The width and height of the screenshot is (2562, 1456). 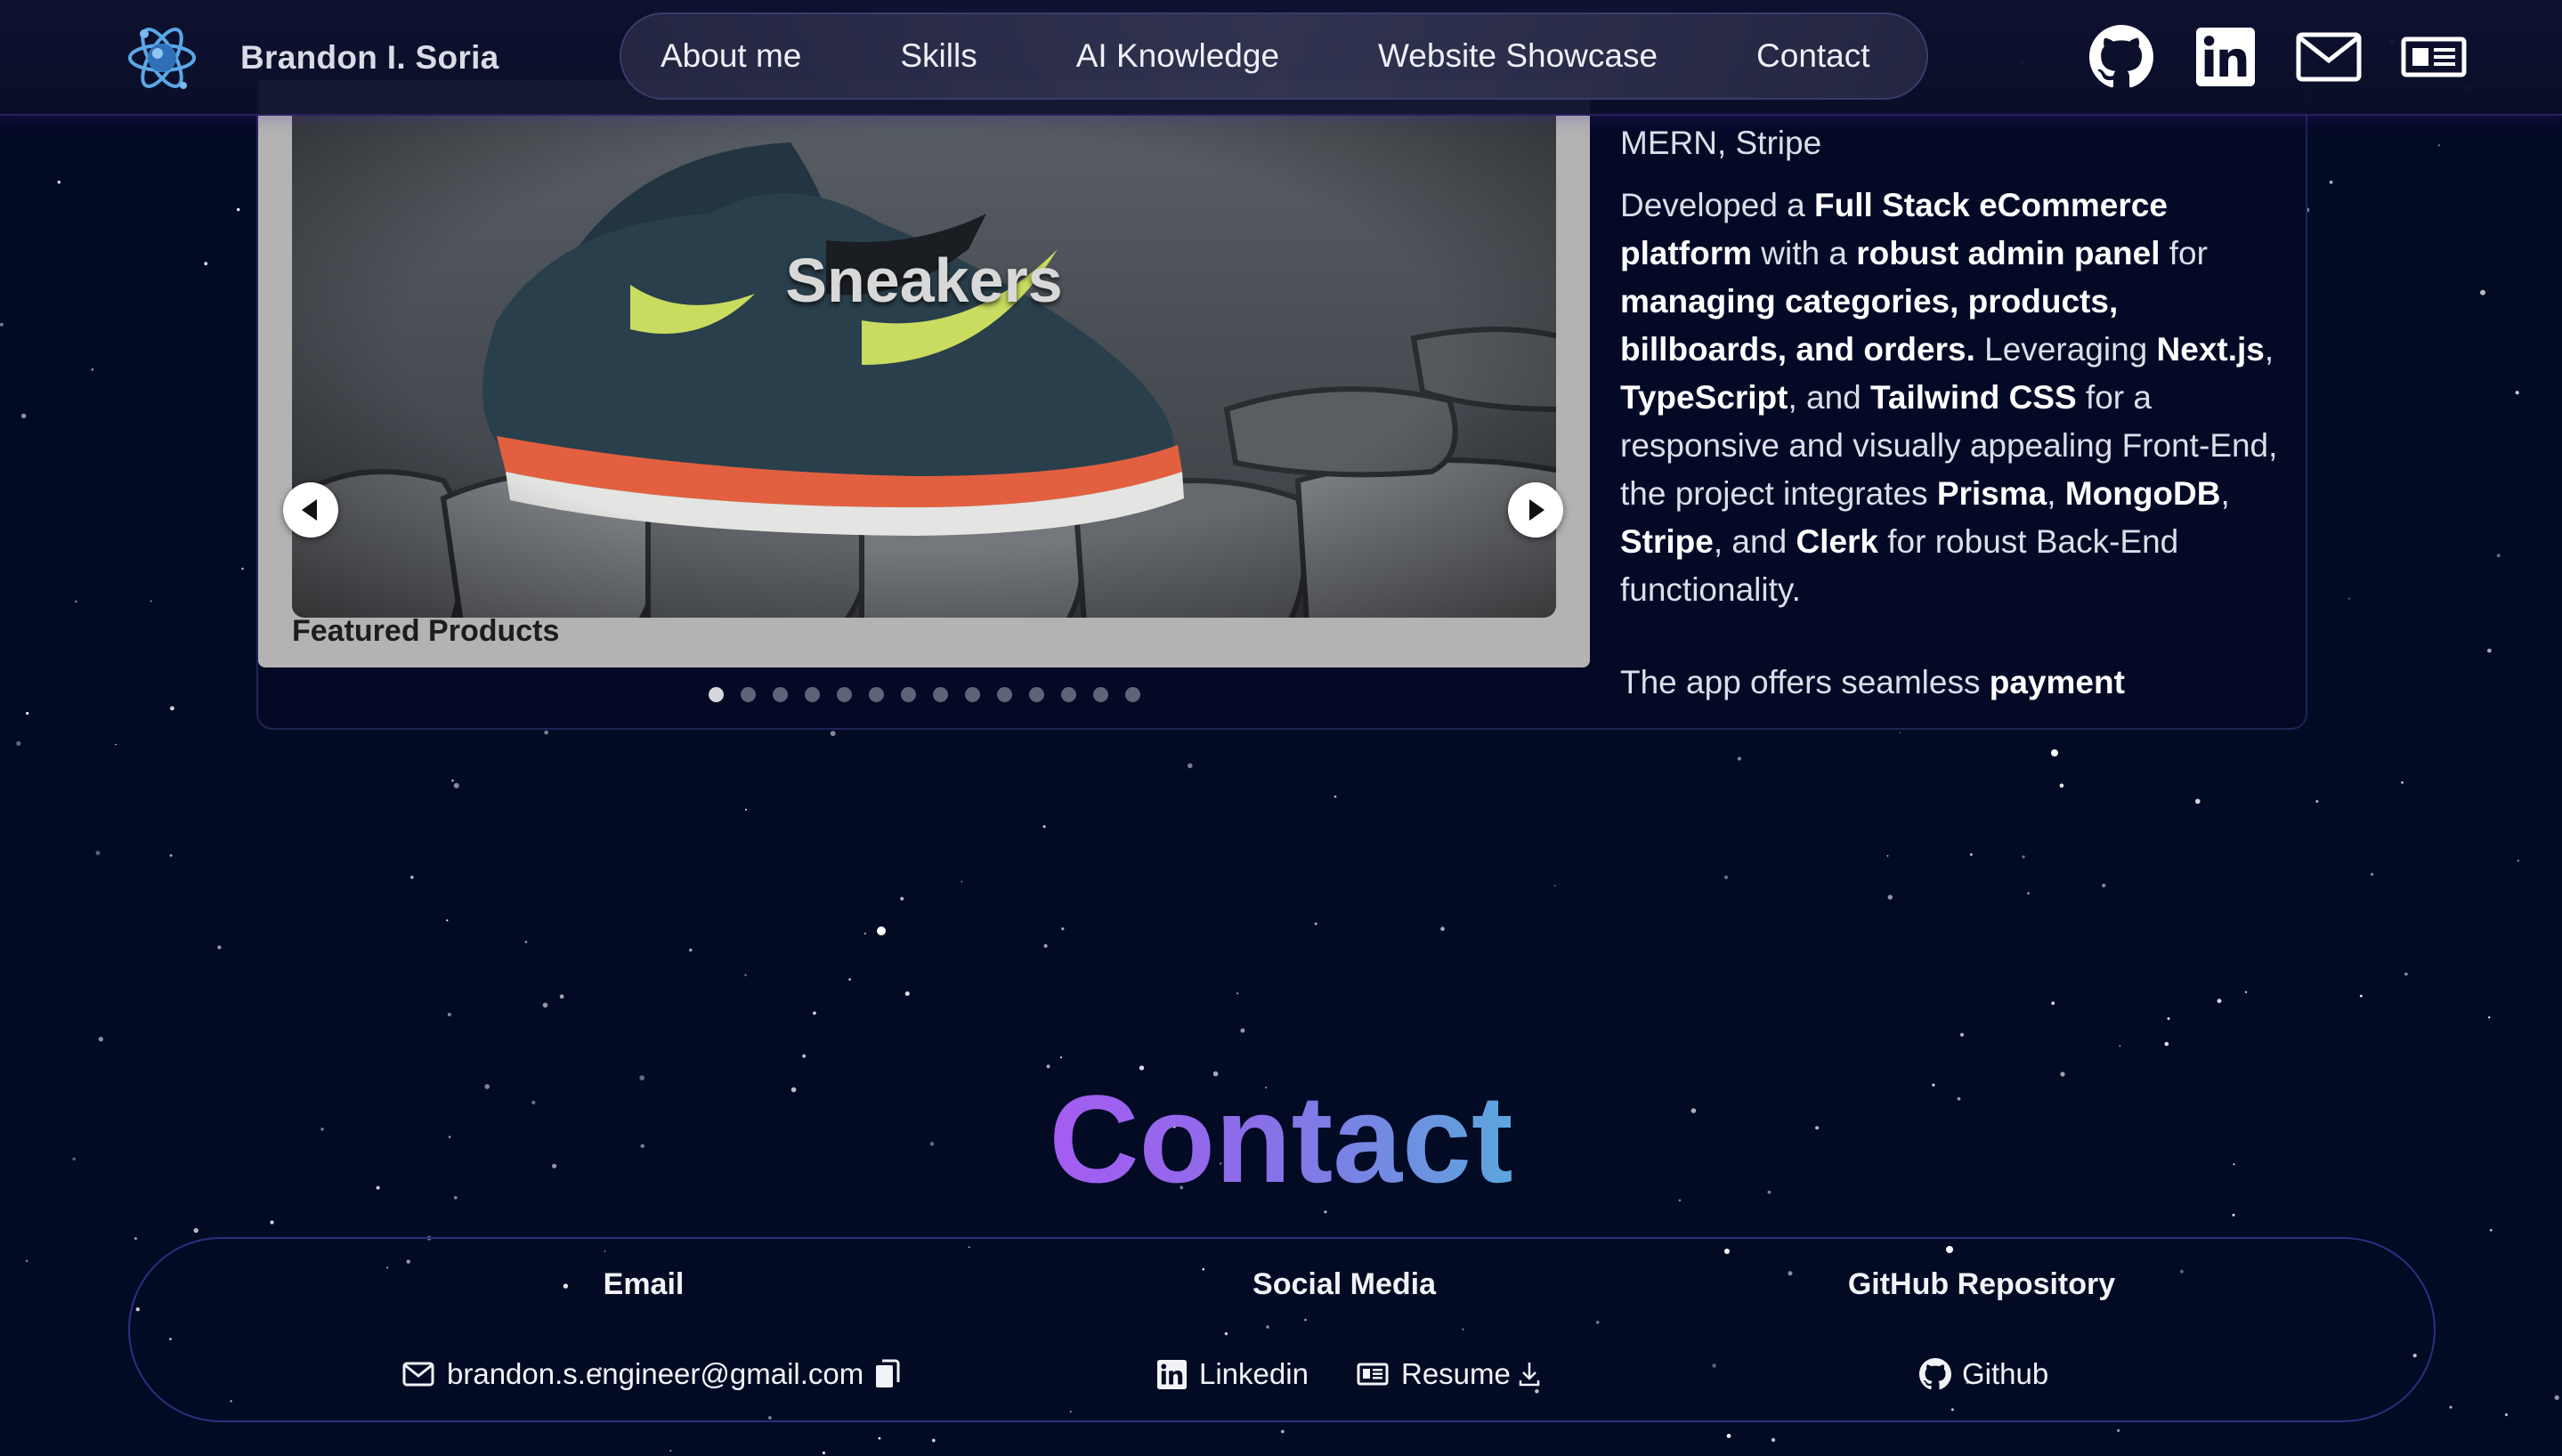 What do you see at coordinates (887, 1374) in the screenshot?
I see `copy-icon` at bounding box center [887, 1374].